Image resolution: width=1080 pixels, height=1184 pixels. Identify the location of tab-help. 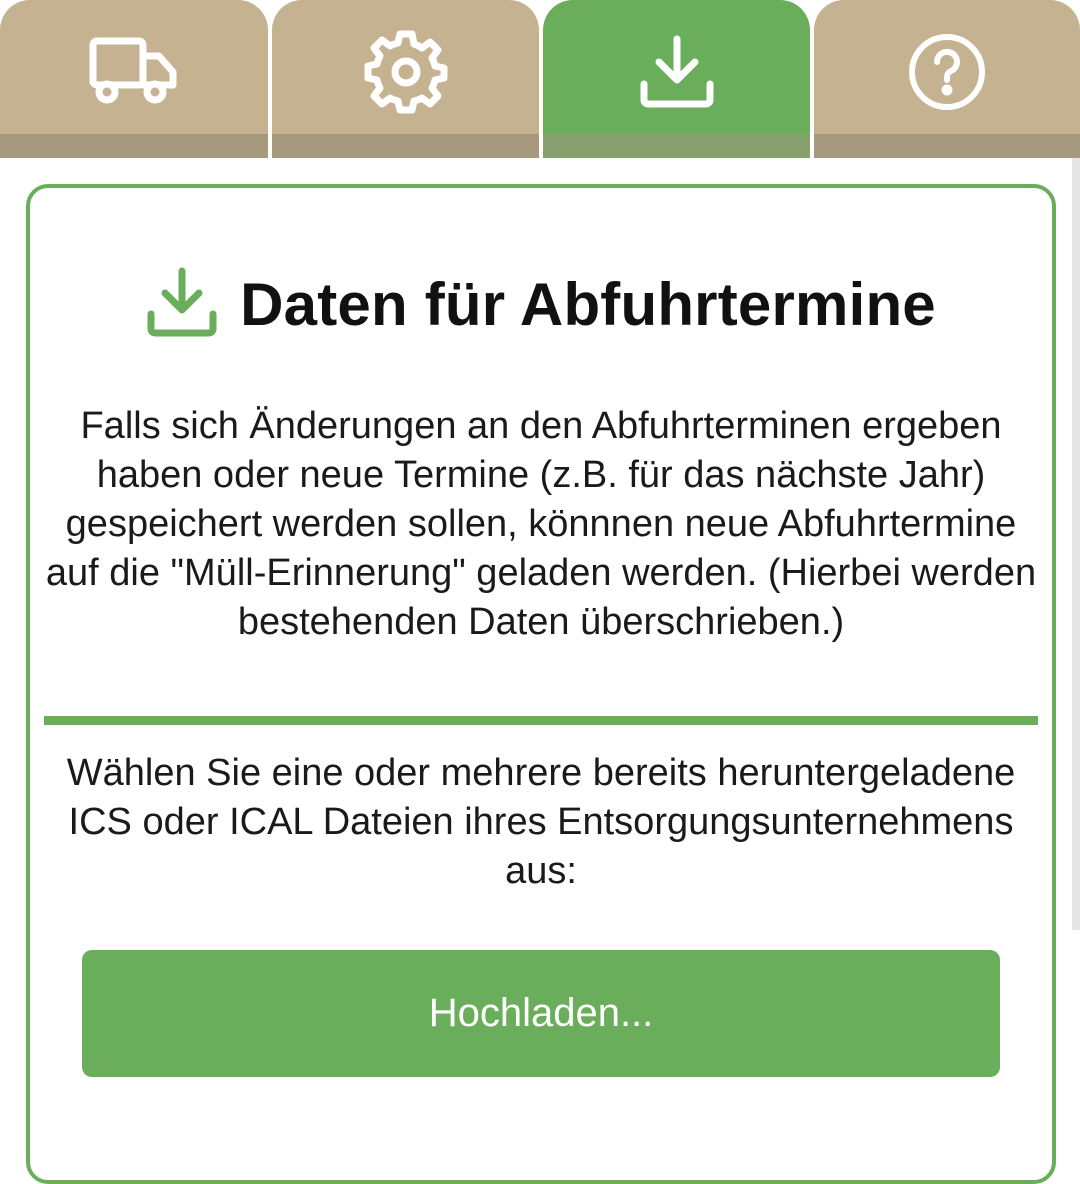
(947, 79).